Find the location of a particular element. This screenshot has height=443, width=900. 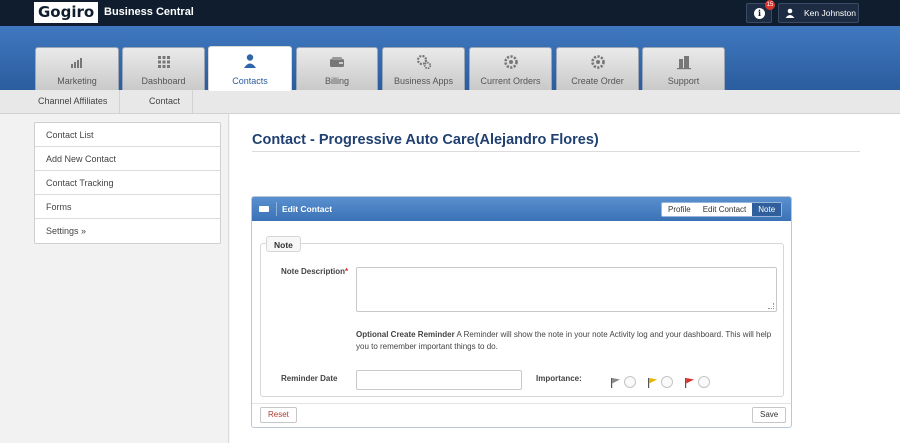

sidebar-item-contact-list: Contact List is located at coordinates (127, 135).